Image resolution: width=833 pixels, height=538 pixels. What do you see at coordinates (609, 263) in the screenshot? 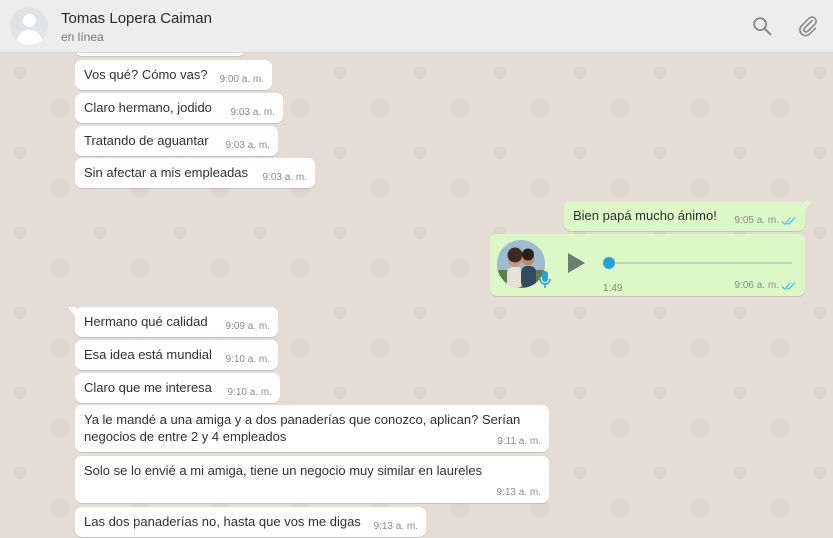
I see `audio-progress-knob` at bounding box center [609, 263].